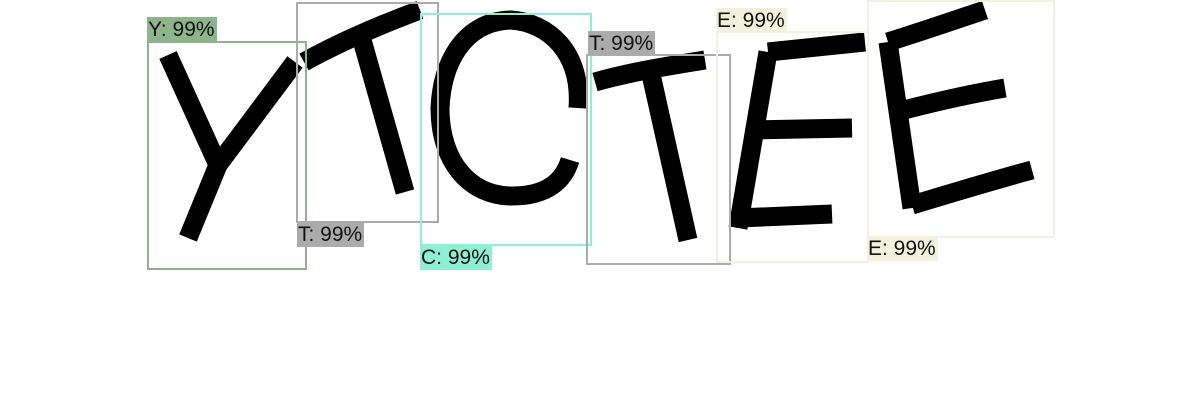 The width and height of the screenshot is (1200, 420). I want to click on detection-label-y: Y: 99%, so click(182, 29).